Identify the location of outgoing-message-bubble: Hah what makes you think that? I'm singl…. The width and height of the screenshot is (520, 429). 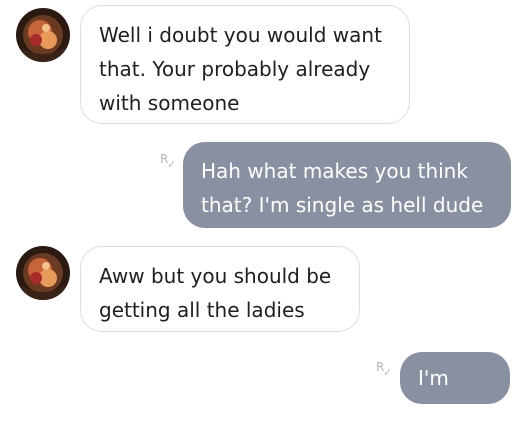
(347, 185).